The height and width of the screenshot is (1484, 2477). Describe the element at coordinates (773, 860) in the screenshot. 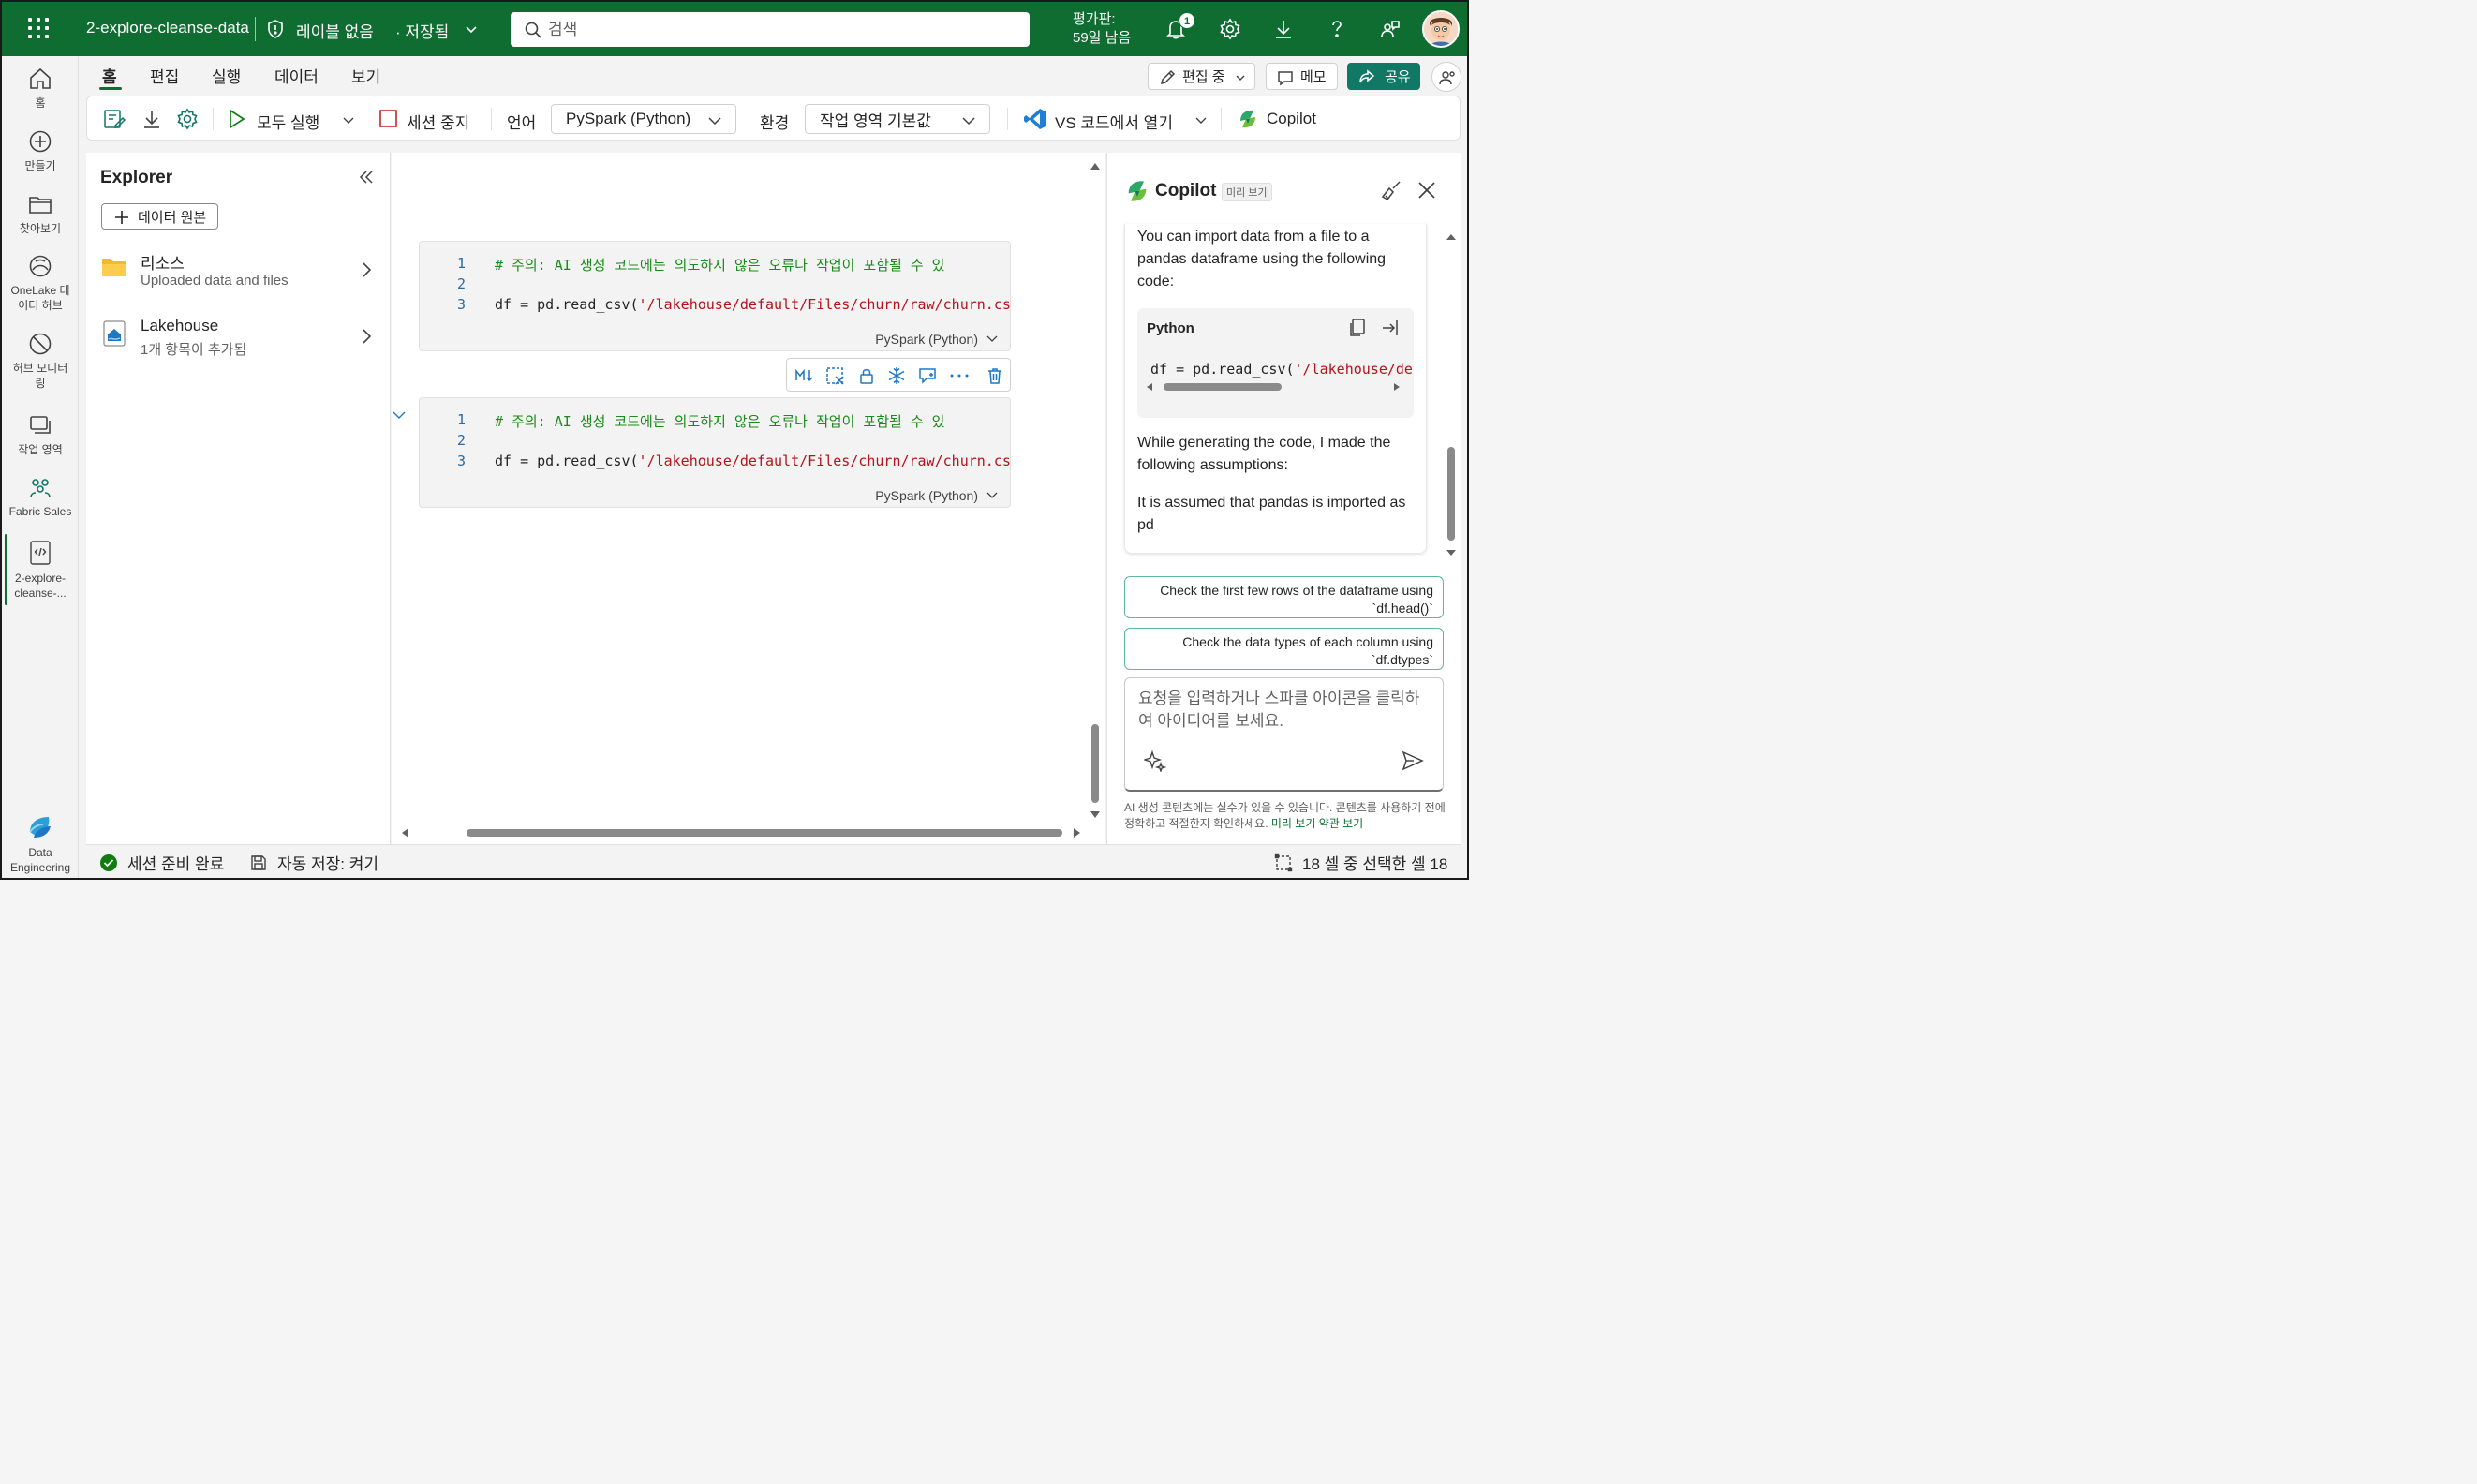

I see `status-bar: 세션 준비 완료 자동 저장: 켜기 18 셀 중 선택한 셀 18` at that location.